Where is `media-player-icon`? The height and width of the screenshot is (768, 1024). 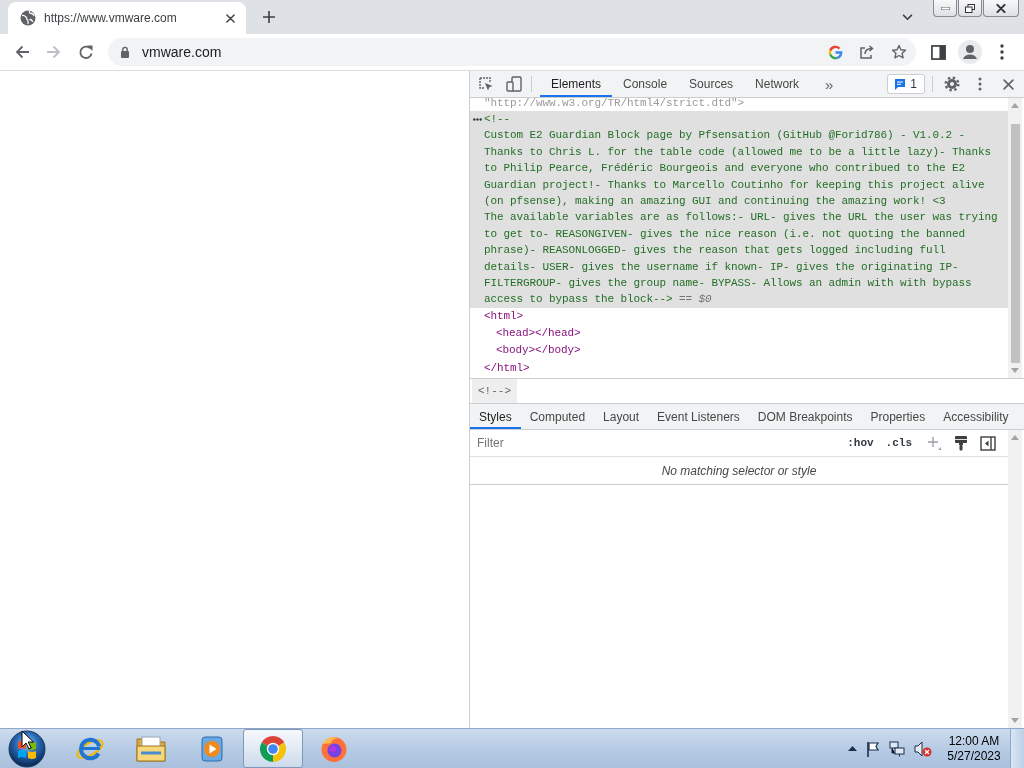 media-player-icon is located at coordinates (212, 748).